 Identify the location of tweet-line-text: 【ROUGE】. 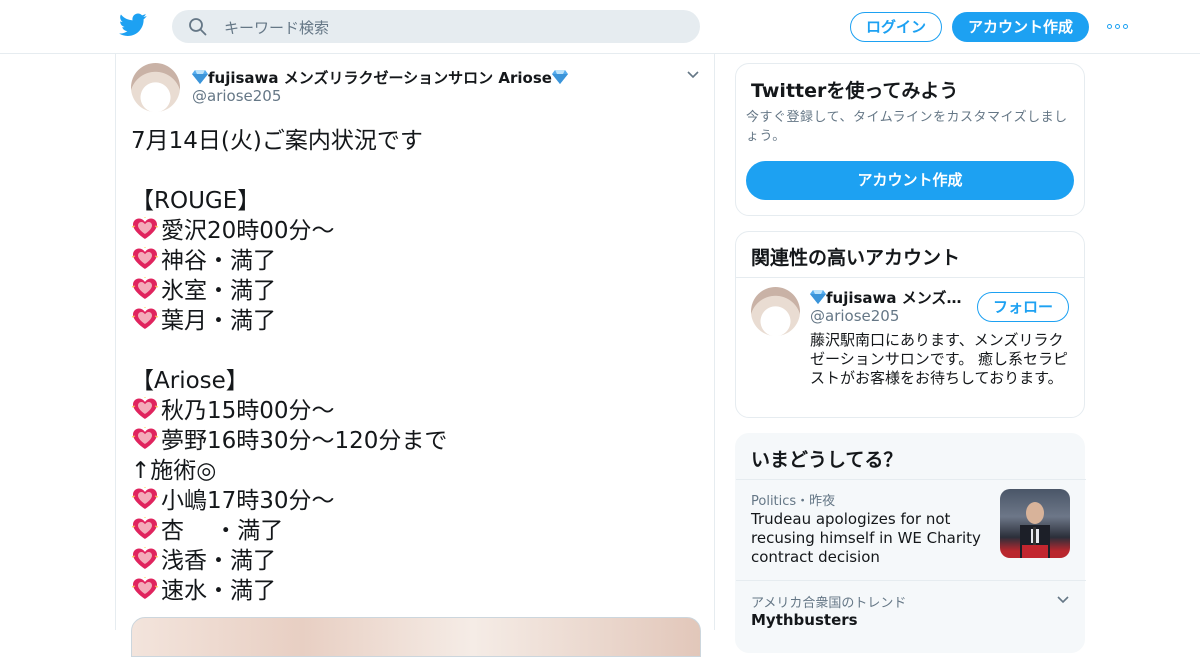
(196, 201).